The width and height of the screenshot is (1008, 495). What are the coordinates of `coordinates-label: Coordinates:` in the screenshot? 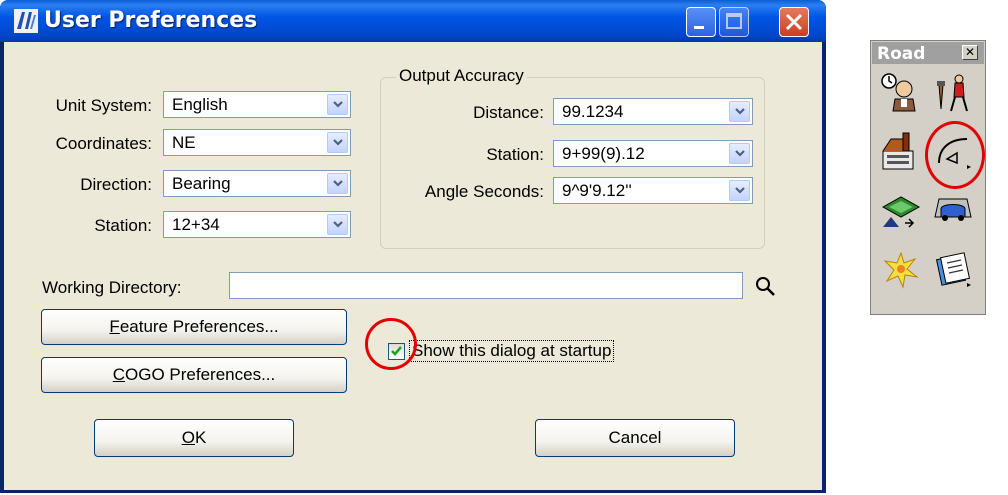 It's located at (103, 143).